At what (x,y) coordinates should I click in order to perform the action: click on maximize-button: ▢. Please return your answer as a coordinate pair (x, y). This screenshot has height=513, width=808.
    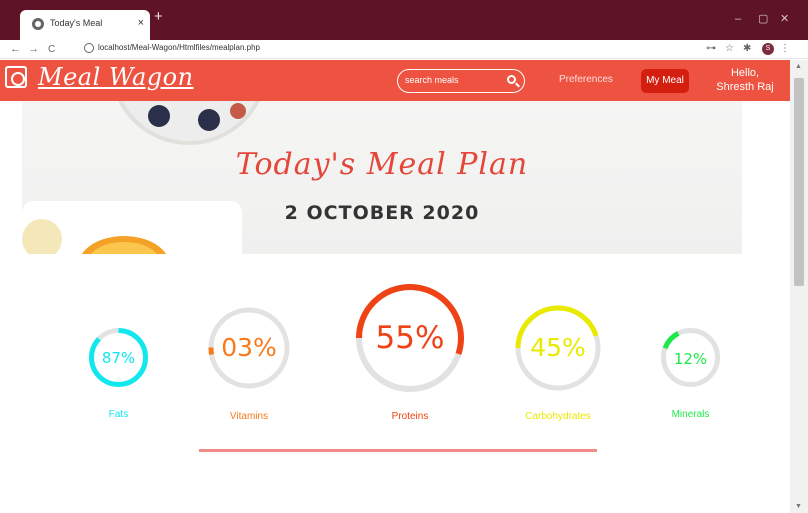
    Looking at the image, I should click on (763, 19).